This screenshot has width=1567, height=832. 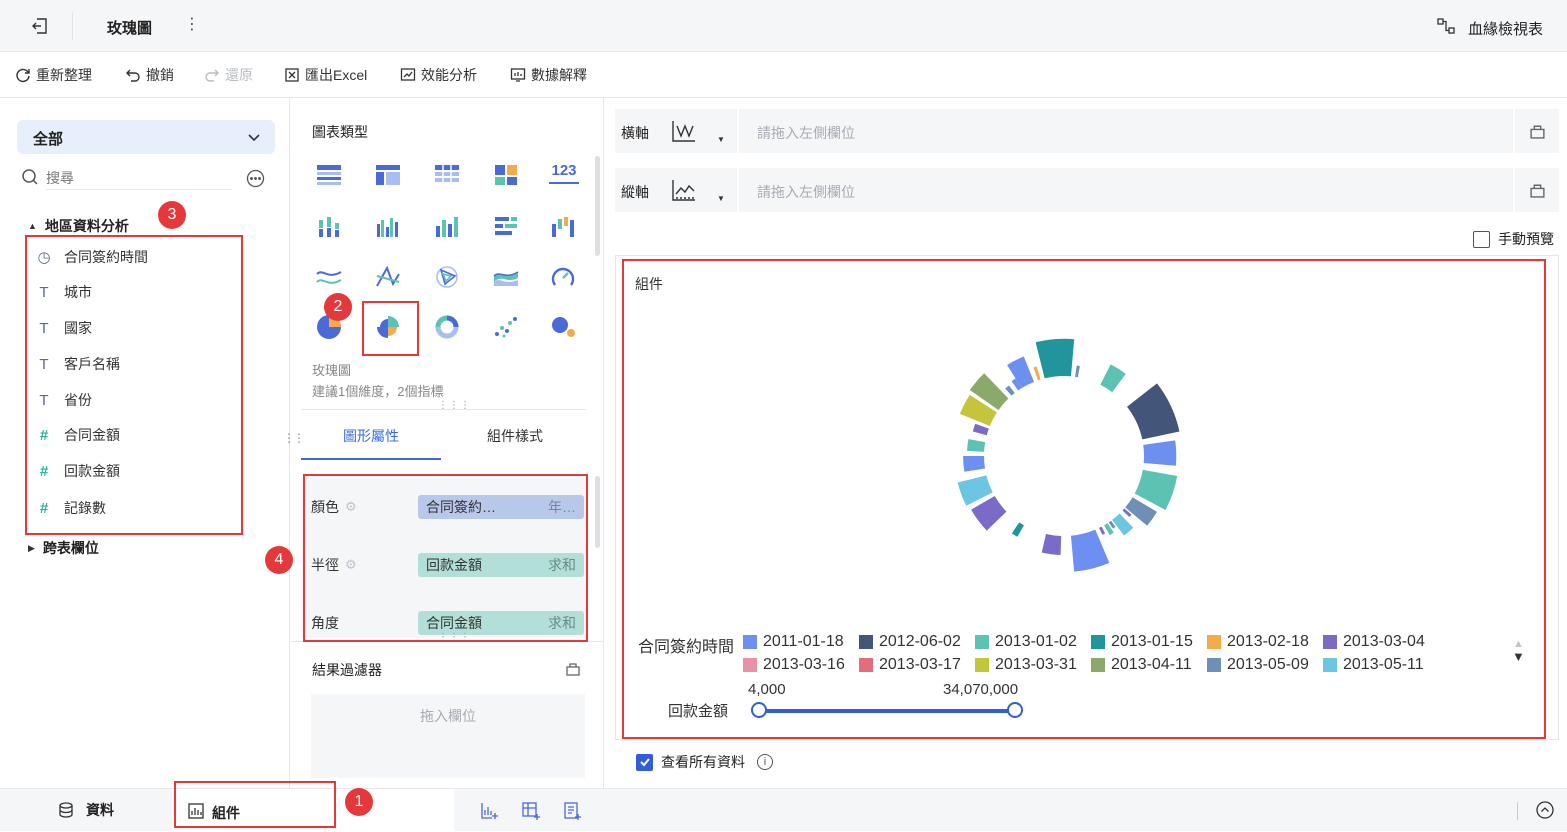 What do you see at coordinates (507, 175) in the screenshot?
I see `dashboard-icon` at bounding box center [507, 175].